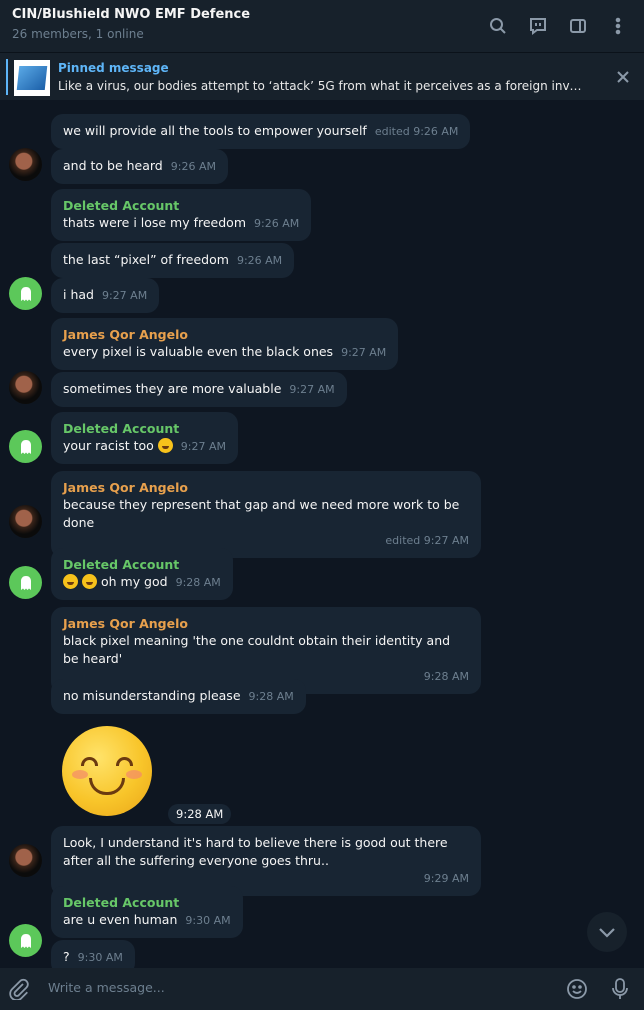 The width and height of the screenshot is (644, 1010). What do you see at coordinates (32, 78) in the screenshot?
I see `pinned-thumbnail` at bounding box center [32, 78].